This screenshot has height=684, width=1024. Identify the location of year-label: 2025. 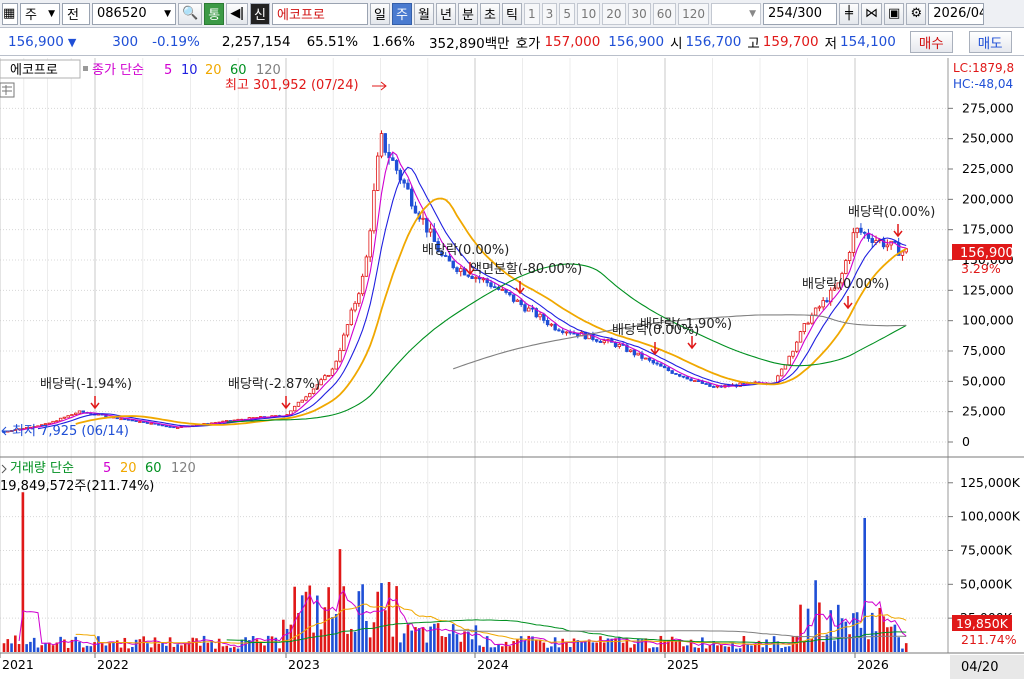
(683, 664).